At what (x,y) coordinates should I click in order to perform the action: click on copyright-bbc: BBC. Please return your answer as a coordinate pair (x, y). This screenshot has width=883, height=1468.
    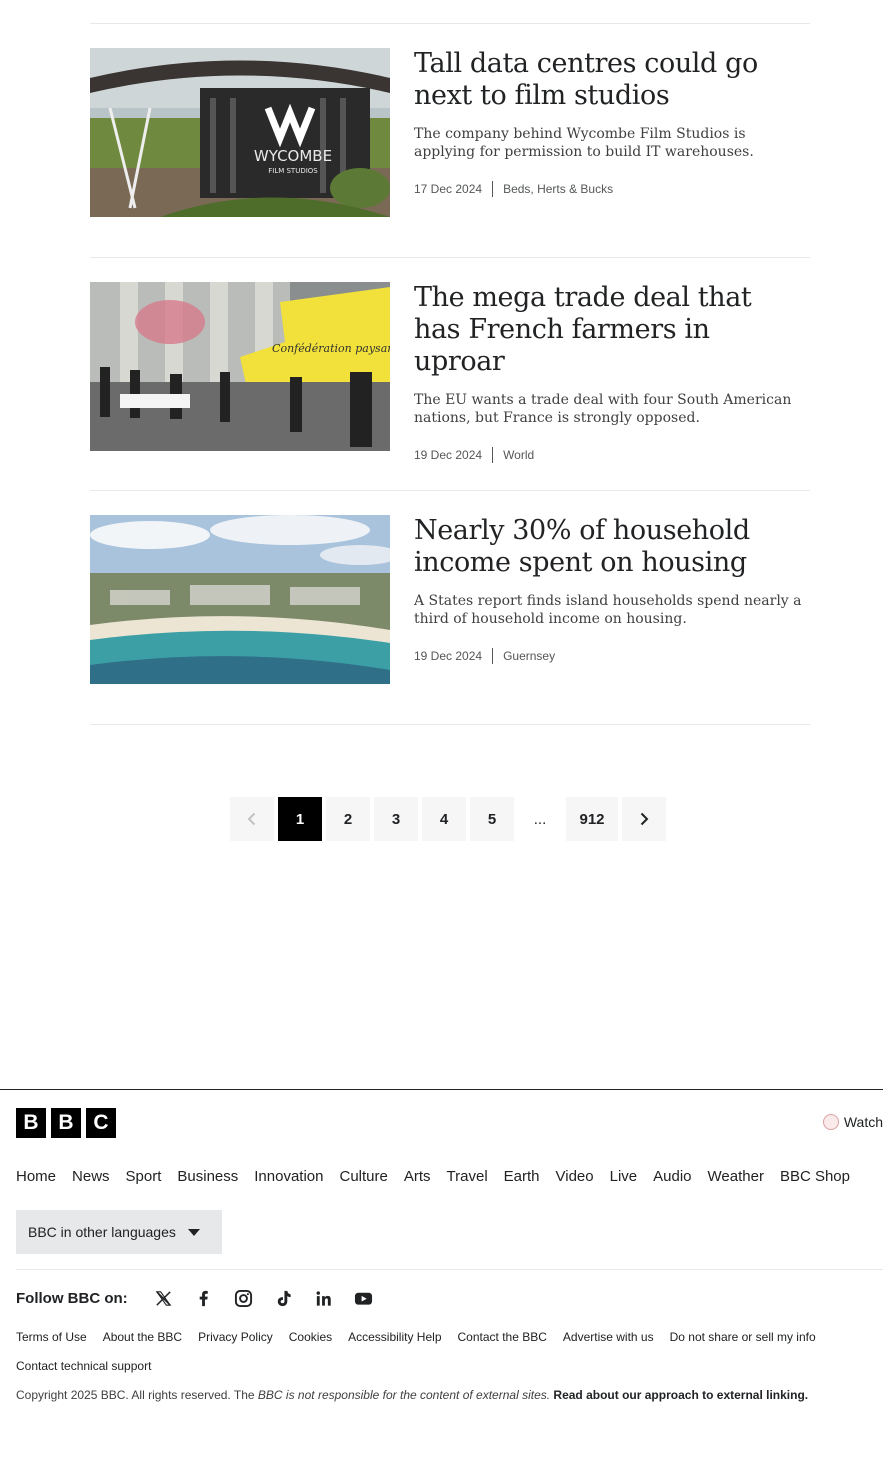
    Looking at the image, I should click on (270, 1395).